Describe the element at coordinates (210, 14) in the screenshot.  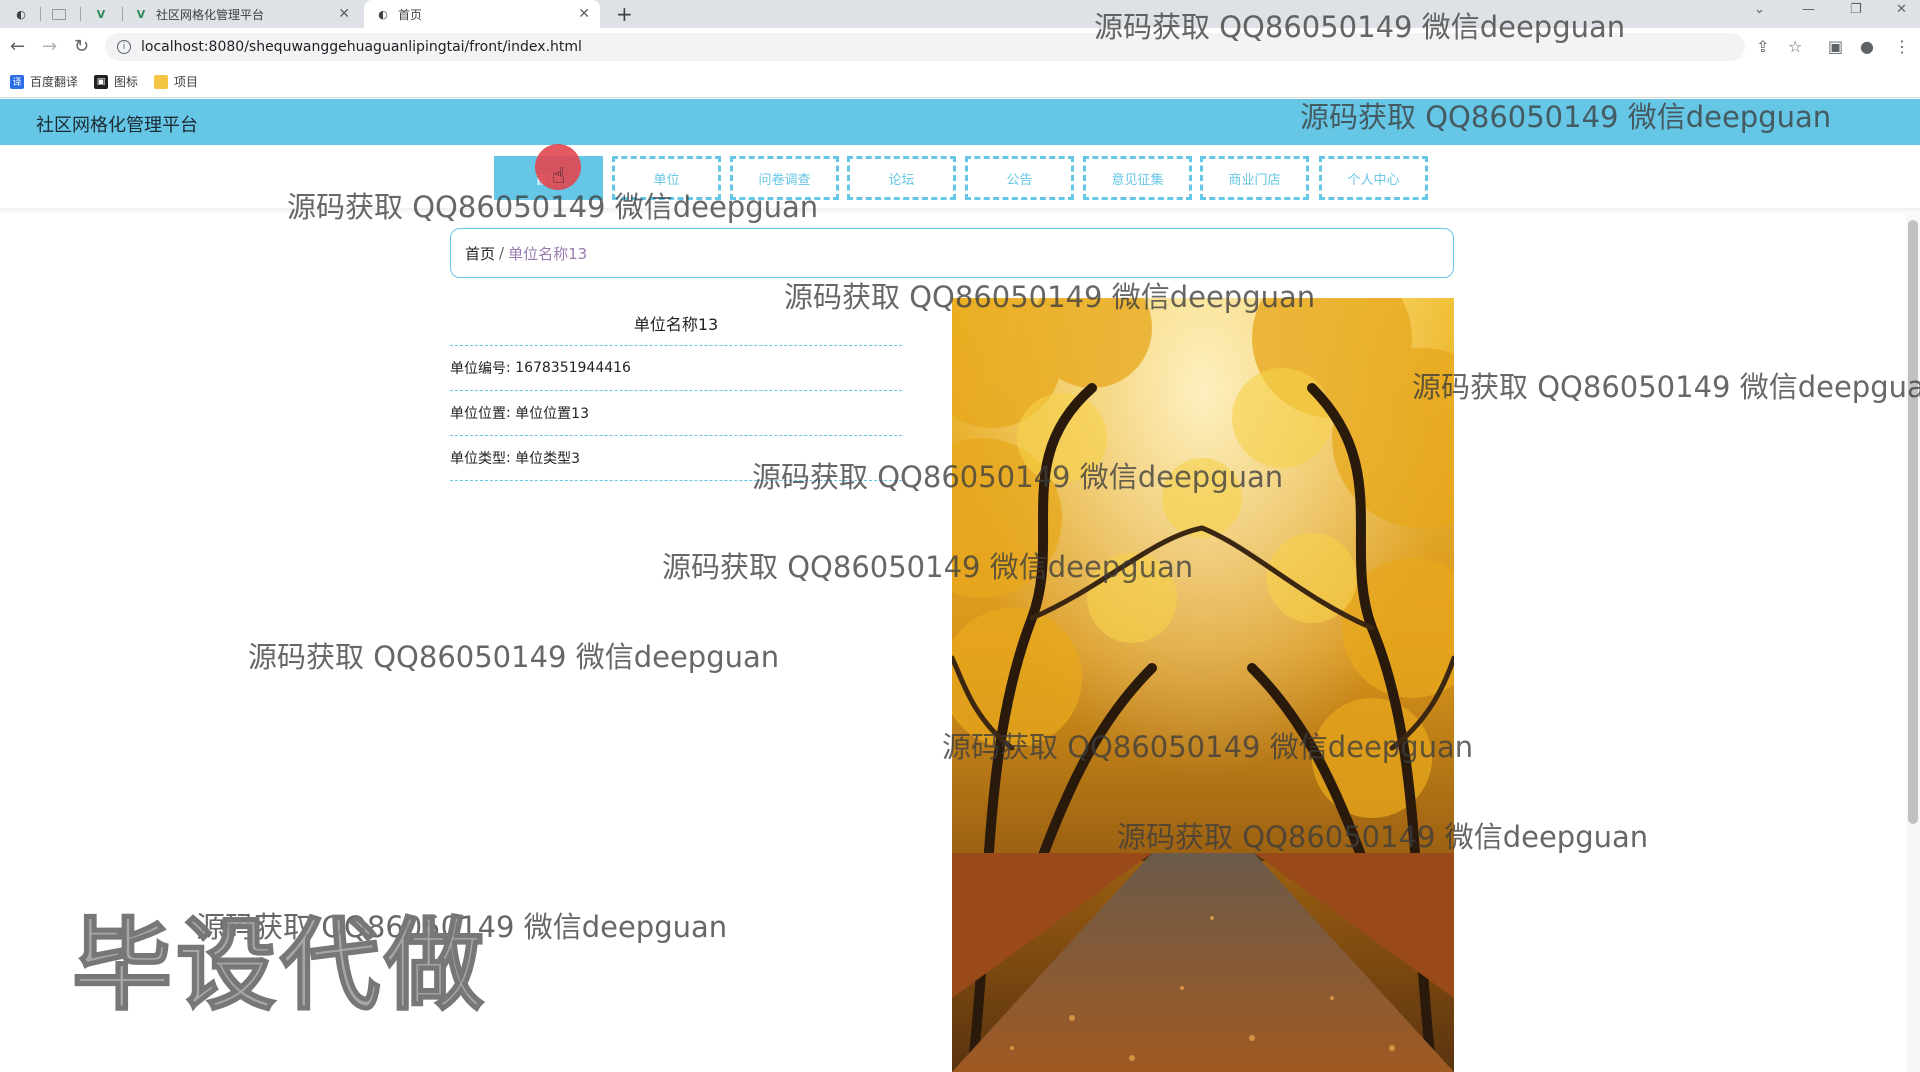
I see `tab-title: 社区网格化管理平台` at that location.